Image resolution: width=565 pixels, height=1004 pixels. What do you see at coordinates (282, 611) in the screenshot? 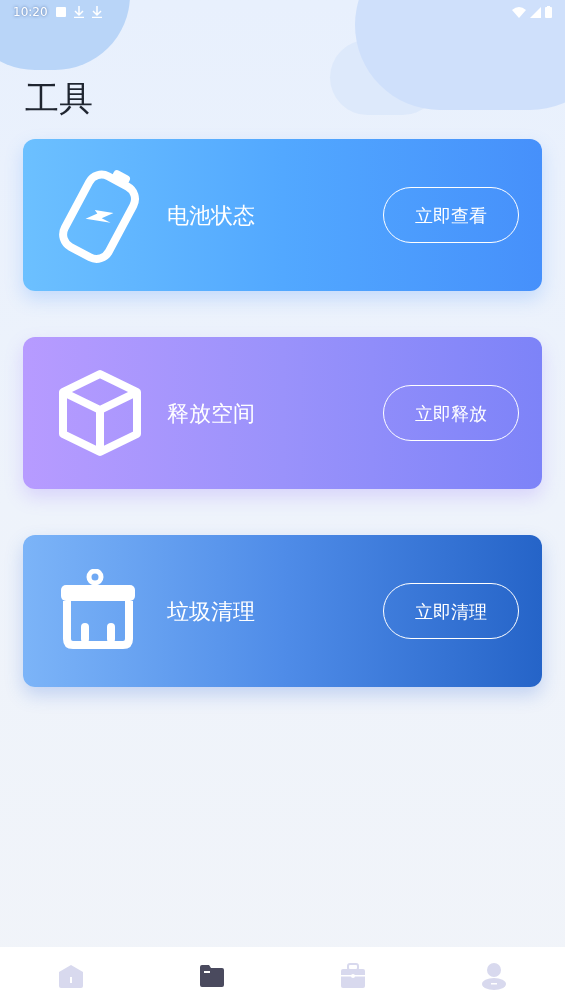
I see `tool-card: 垃圾清理 立即清理` at bounding box center [282, 611].